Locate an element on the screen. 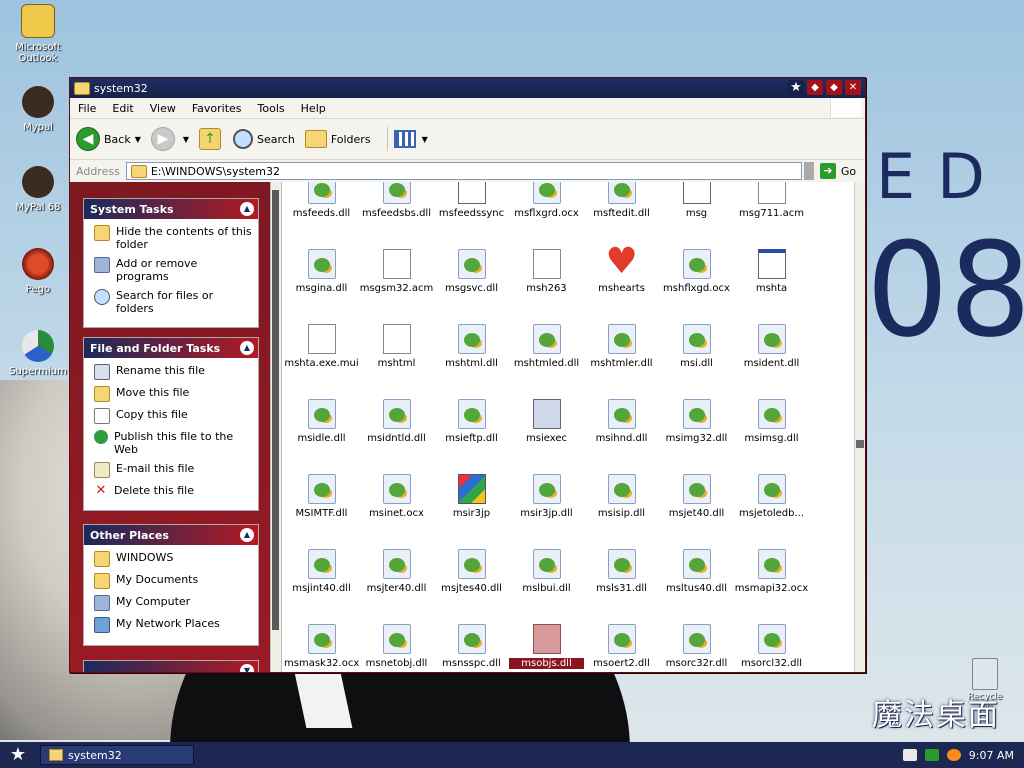 This screenshot has height=768, width=1024. task-hide-contents: Hide the contents of this folder is located at coordinates (173, 238).